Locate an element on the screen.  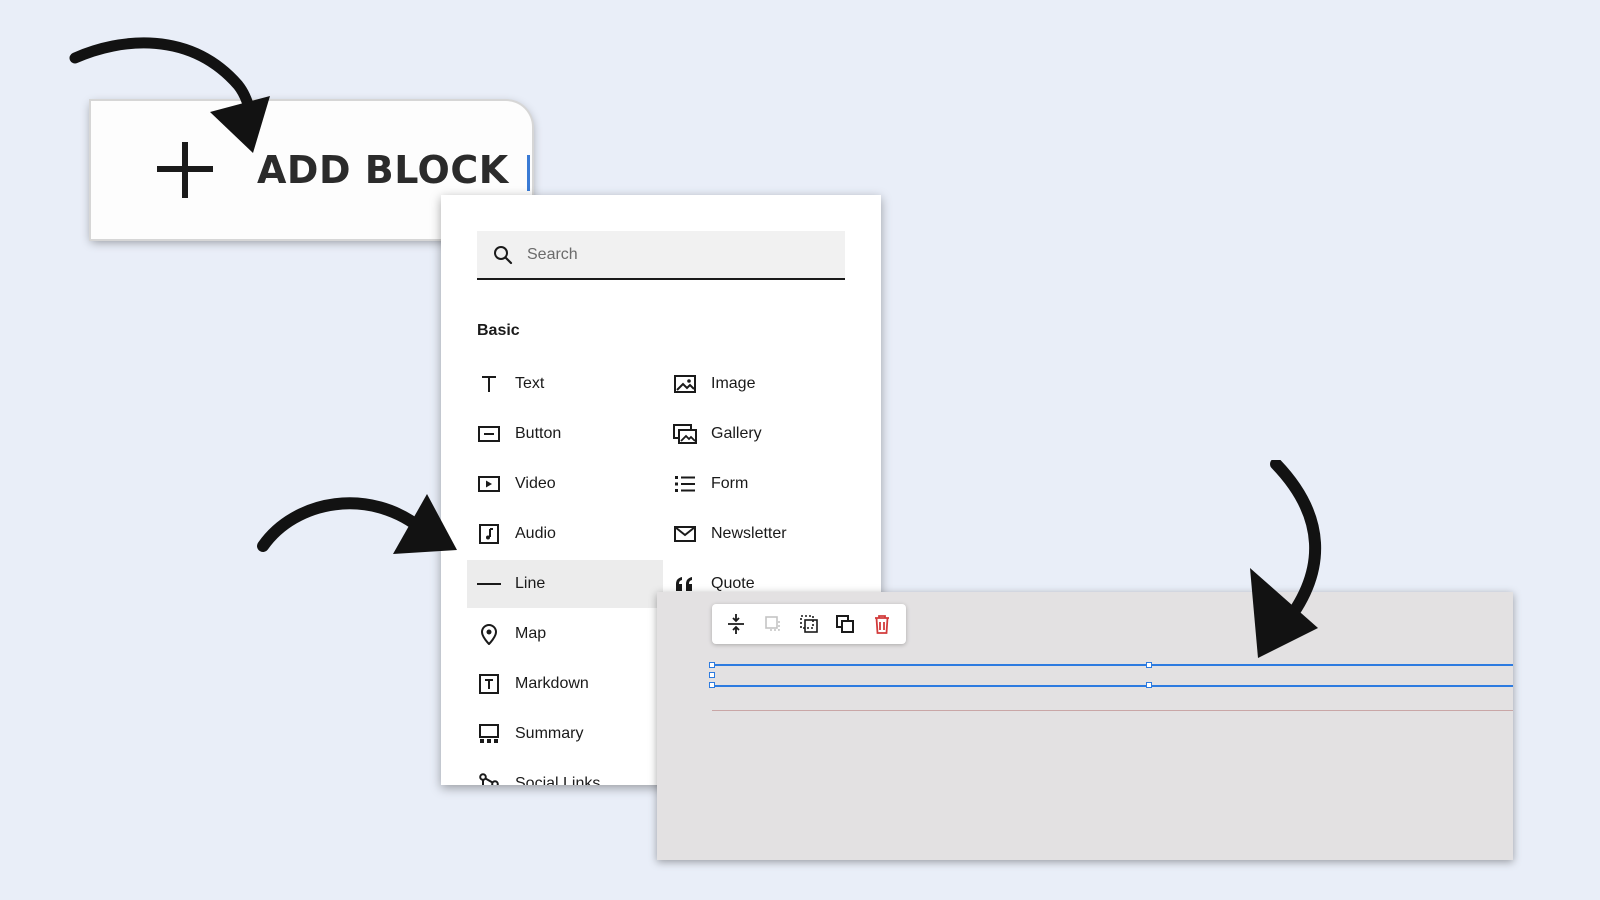
horizontal-line-block is located at coordinates (1112, 710).